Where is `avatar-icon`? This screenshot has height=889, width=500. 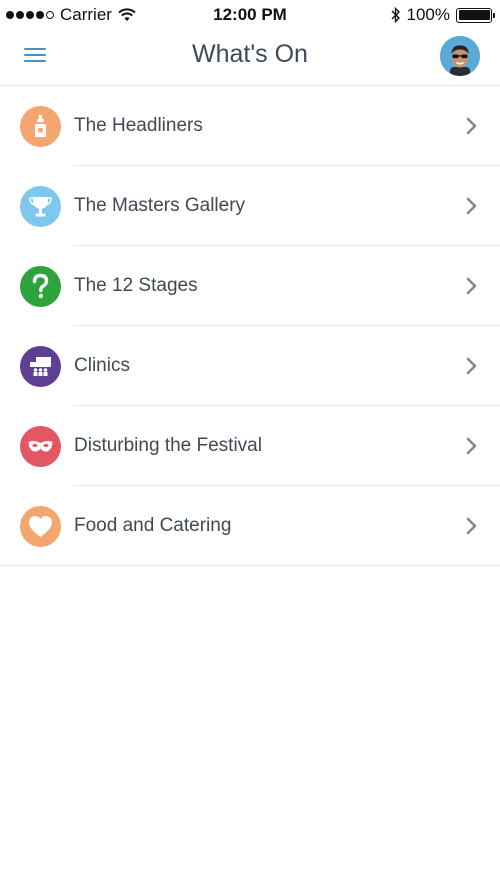
avatar-icon is located at coordinates (460, 56).